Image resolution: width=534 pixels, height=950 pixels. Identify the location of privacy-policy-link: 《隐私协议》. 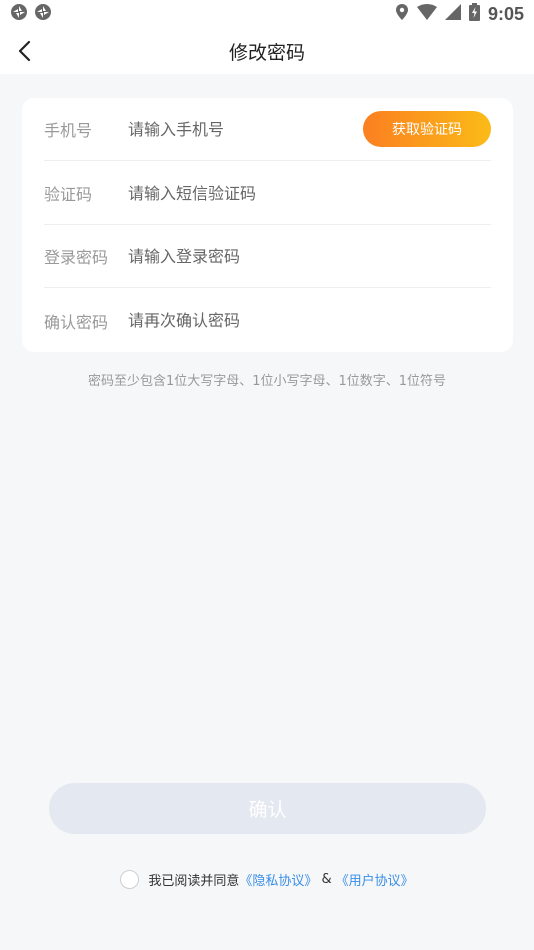
(278, 879).